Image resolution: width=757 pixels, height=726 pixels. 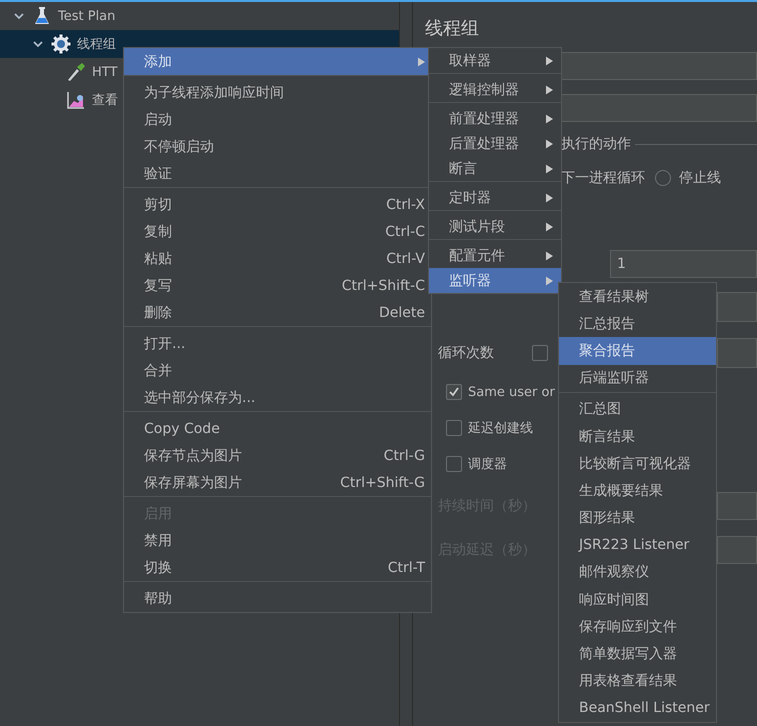 What do you see at coordinates (402, 312) in the screenshot?
I see `shortcut-label: Delete` at bounding box center [402, 312].